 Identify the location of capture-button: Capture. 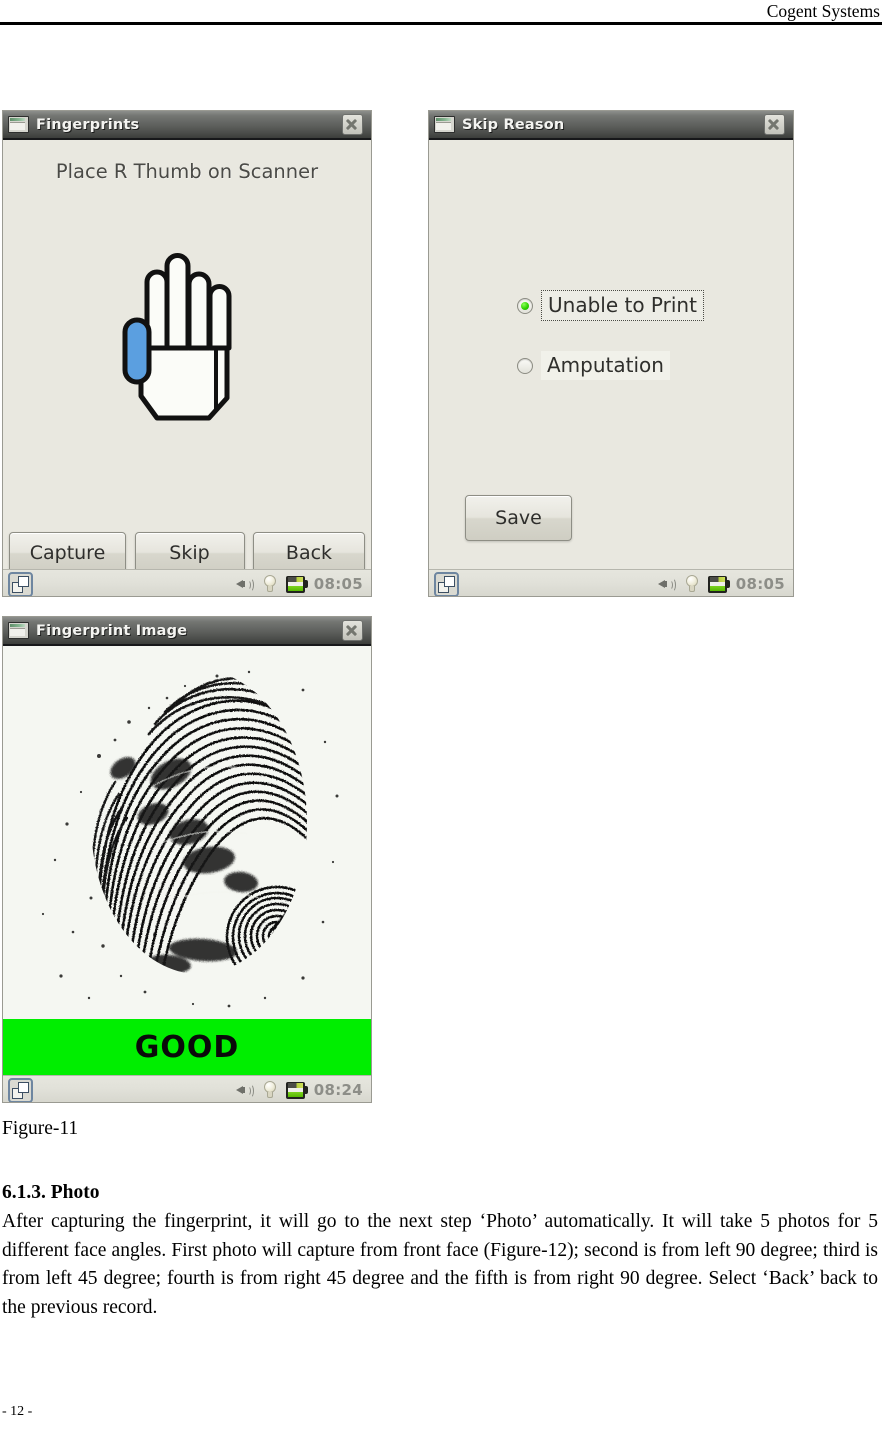
(67, 553).